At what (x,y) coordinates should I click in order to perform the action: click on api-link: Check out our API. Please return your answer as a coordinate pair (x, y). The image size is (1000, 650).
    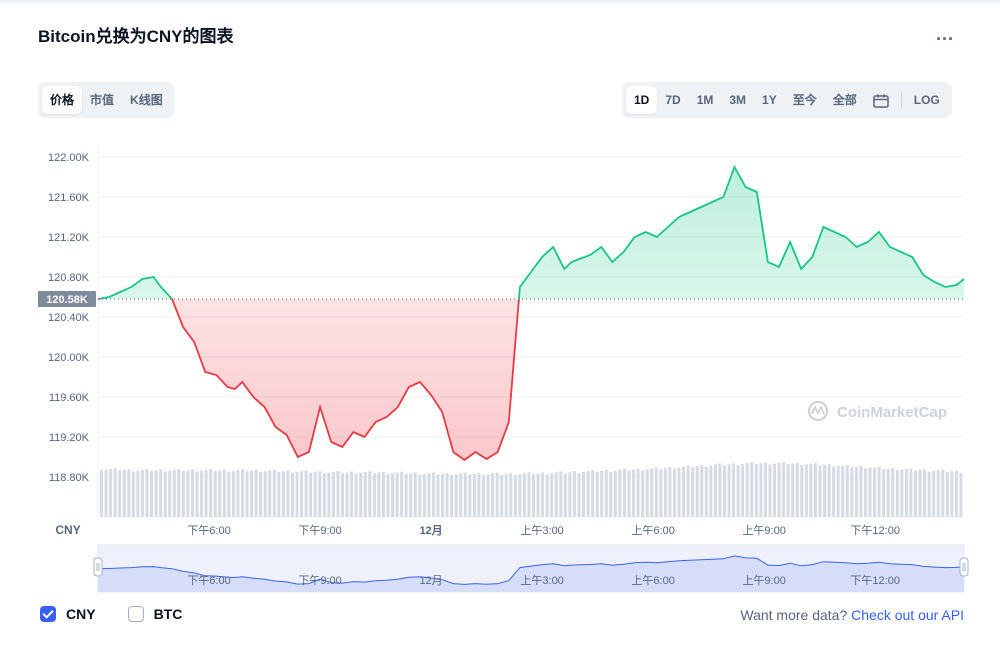
    Looking at the image, I should click on (907, 615).